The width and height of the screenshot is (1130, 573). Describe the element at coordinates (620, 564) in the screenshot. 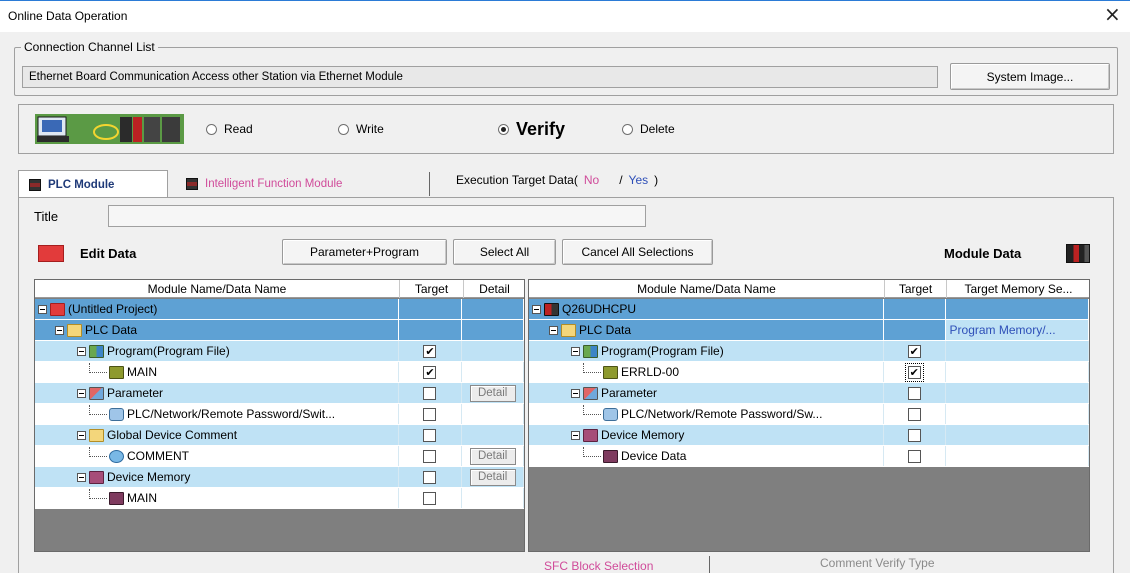

I see `sfc-block-selection-tab: SFC Block Selection` at that location.